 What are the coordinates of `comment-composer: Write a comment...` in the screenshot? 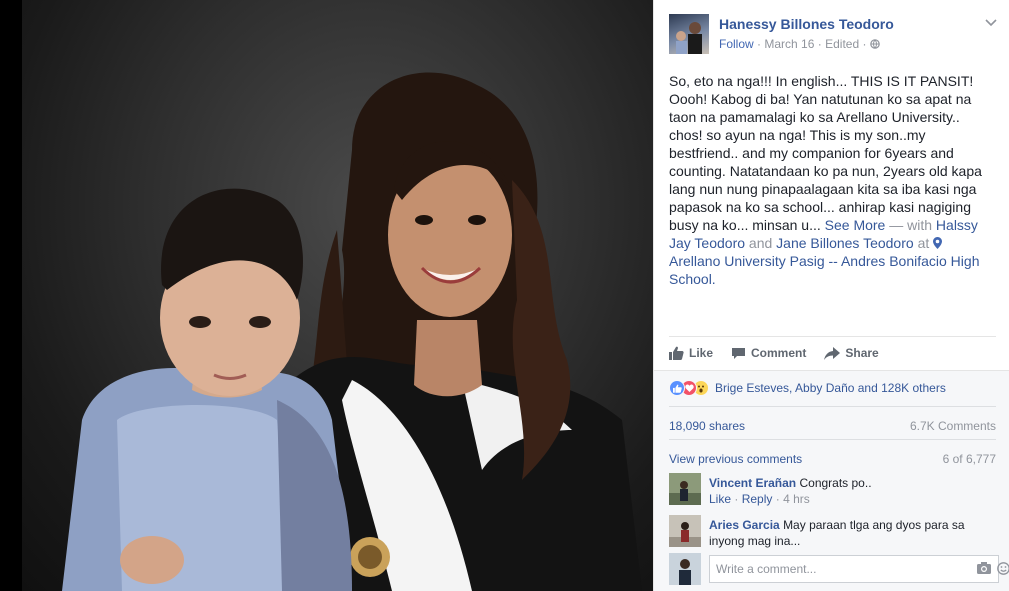 It's located at (839, 569).